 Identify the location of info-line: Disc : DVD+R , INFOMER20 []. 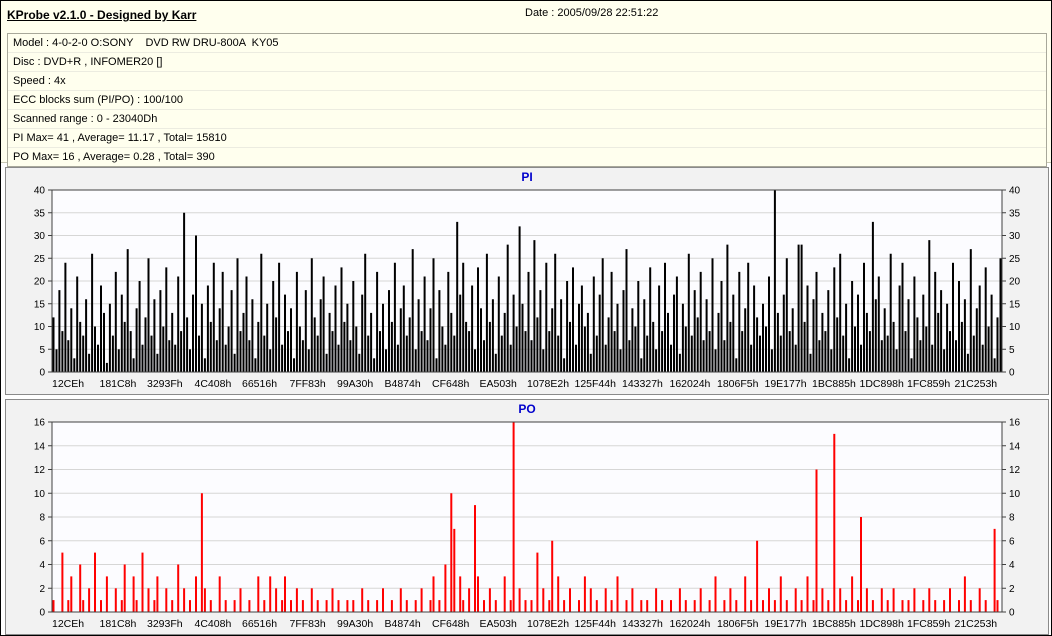
(527, 62).